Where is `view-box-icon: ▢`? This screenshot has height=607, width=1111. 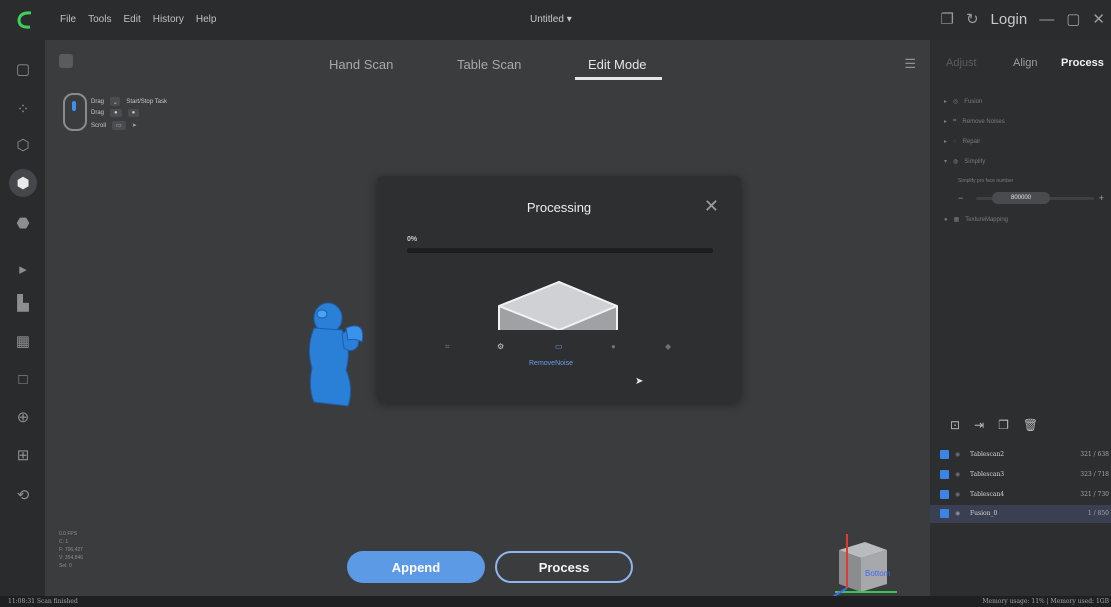
view-box-icon: ▢ is located at coordinates (23, 69).